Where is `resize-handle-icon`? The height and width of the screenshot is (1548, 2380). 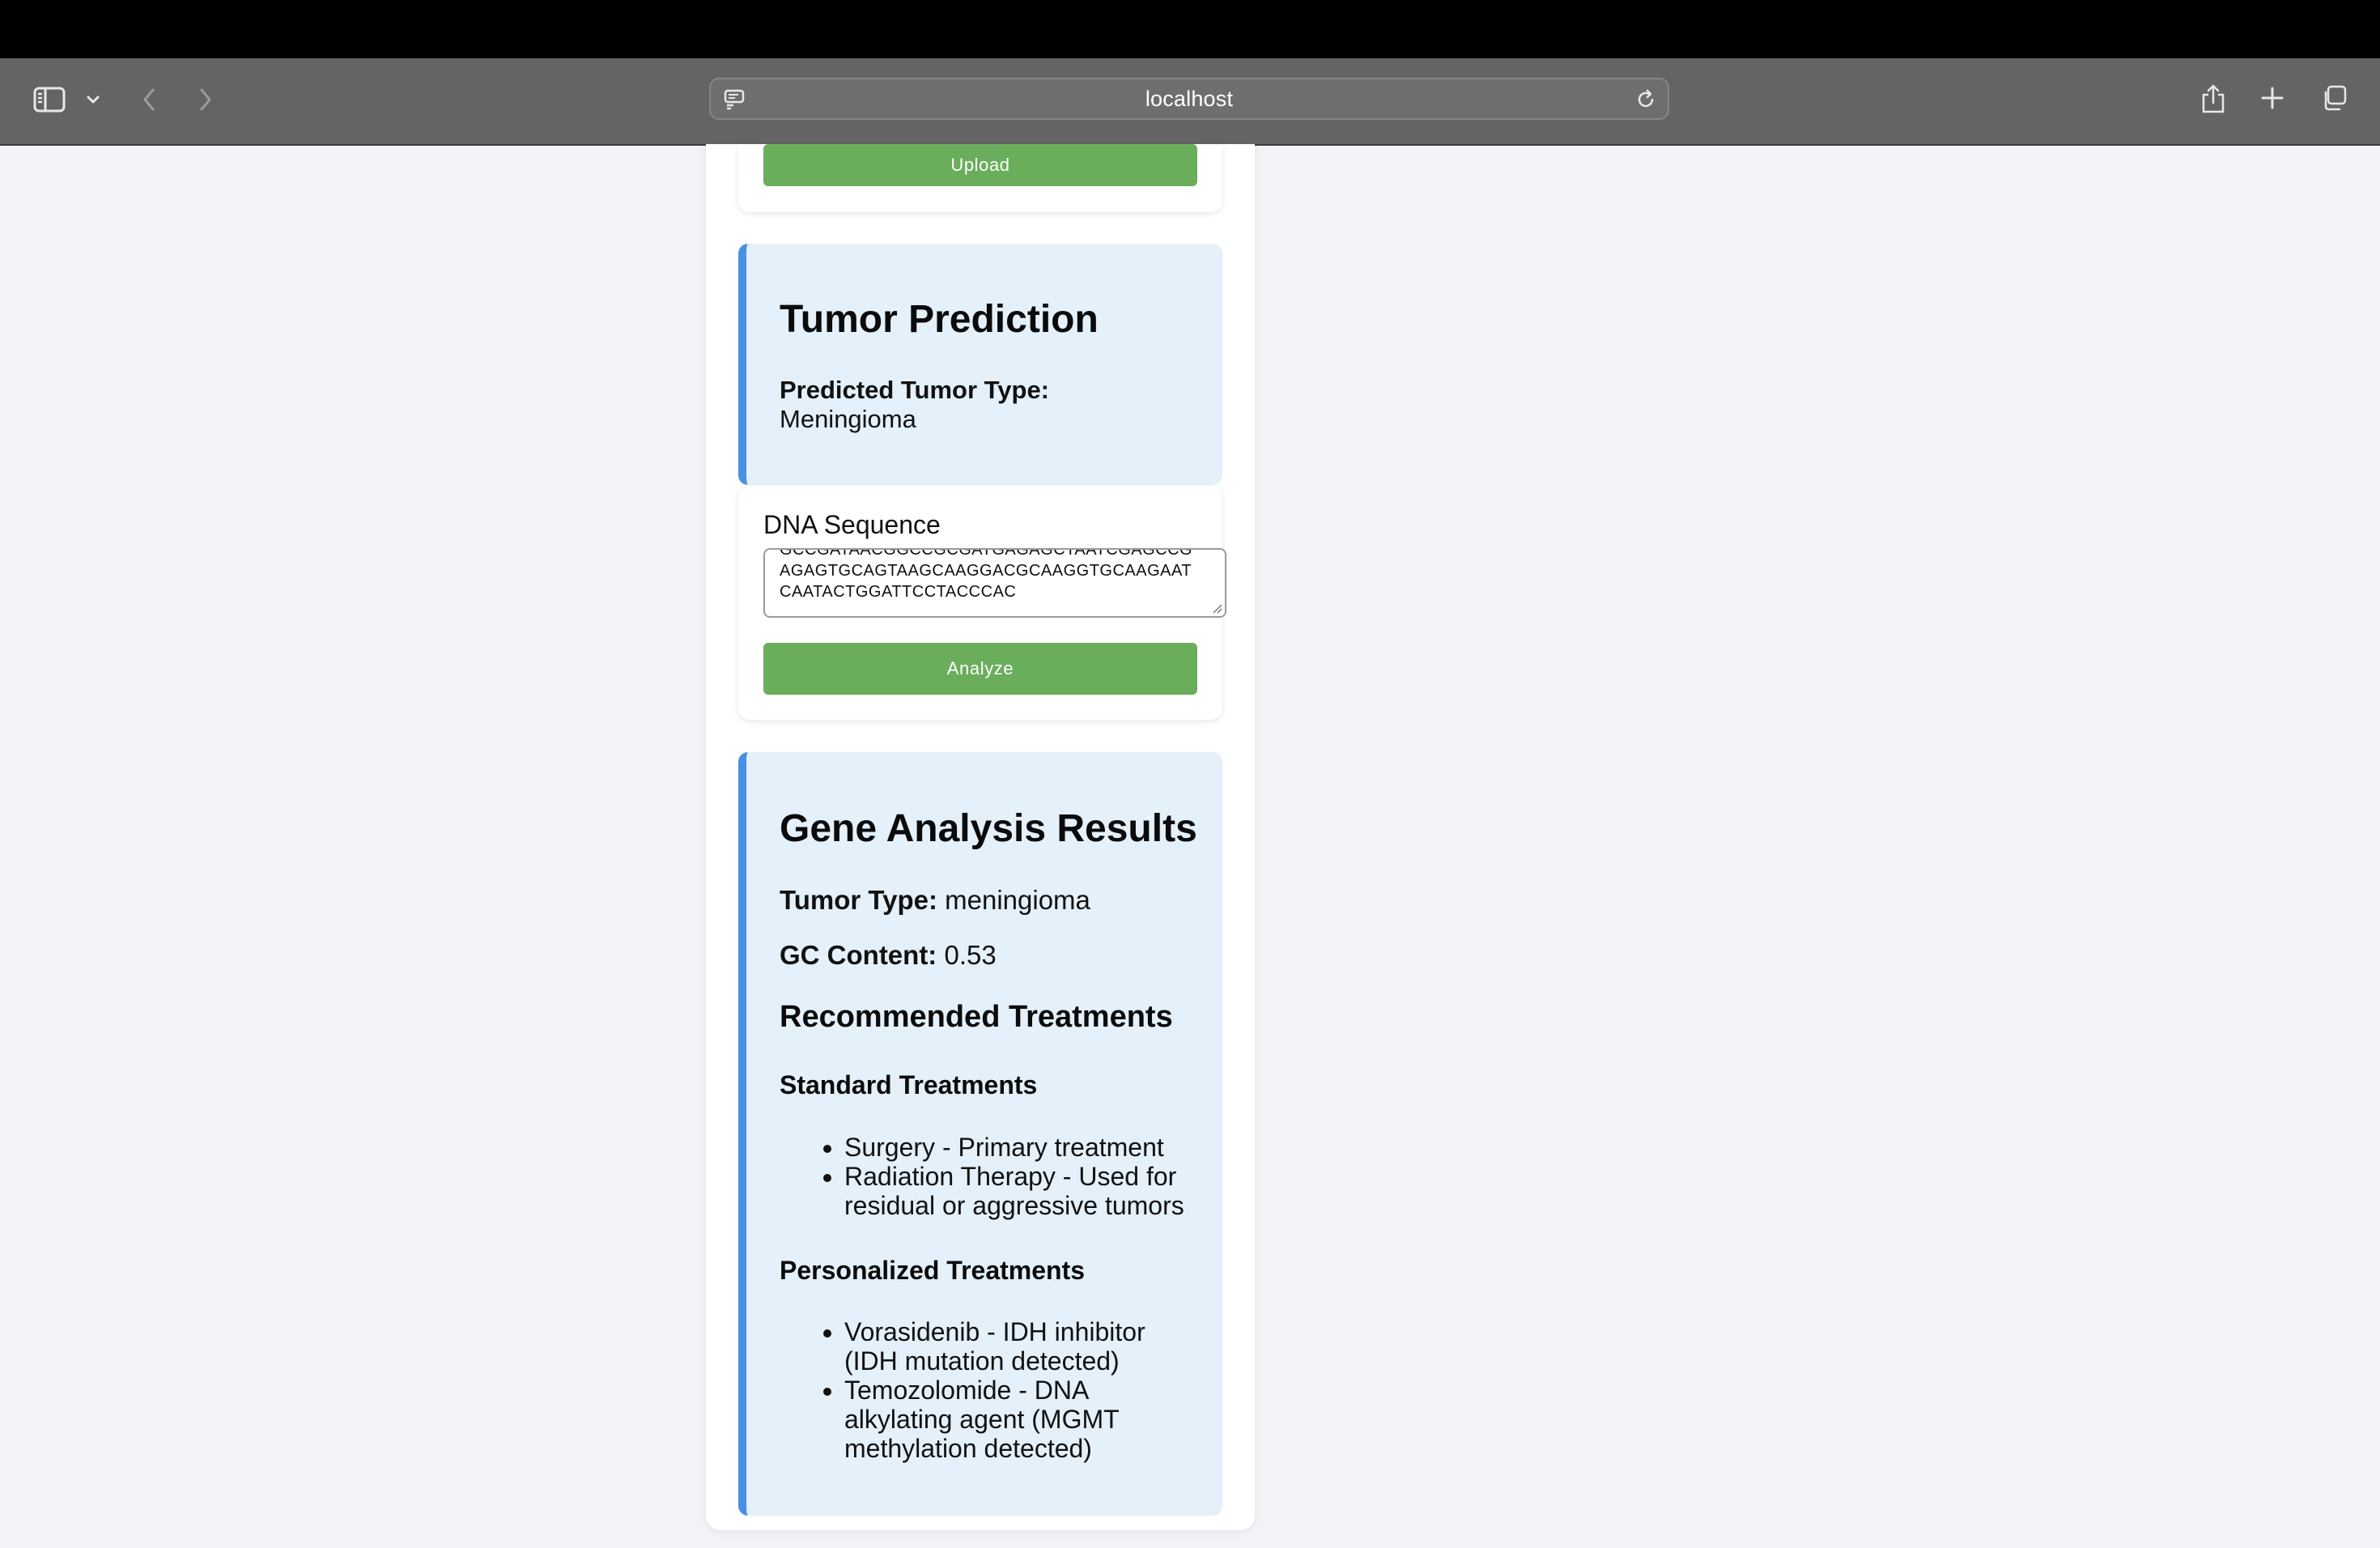
resize-handle-icon is located at coordinates (1216, 608).